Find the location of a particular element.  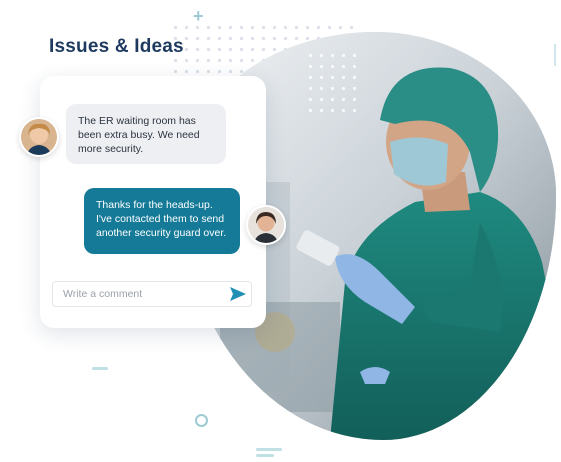

send-icon is located at coordinates (238, 294).